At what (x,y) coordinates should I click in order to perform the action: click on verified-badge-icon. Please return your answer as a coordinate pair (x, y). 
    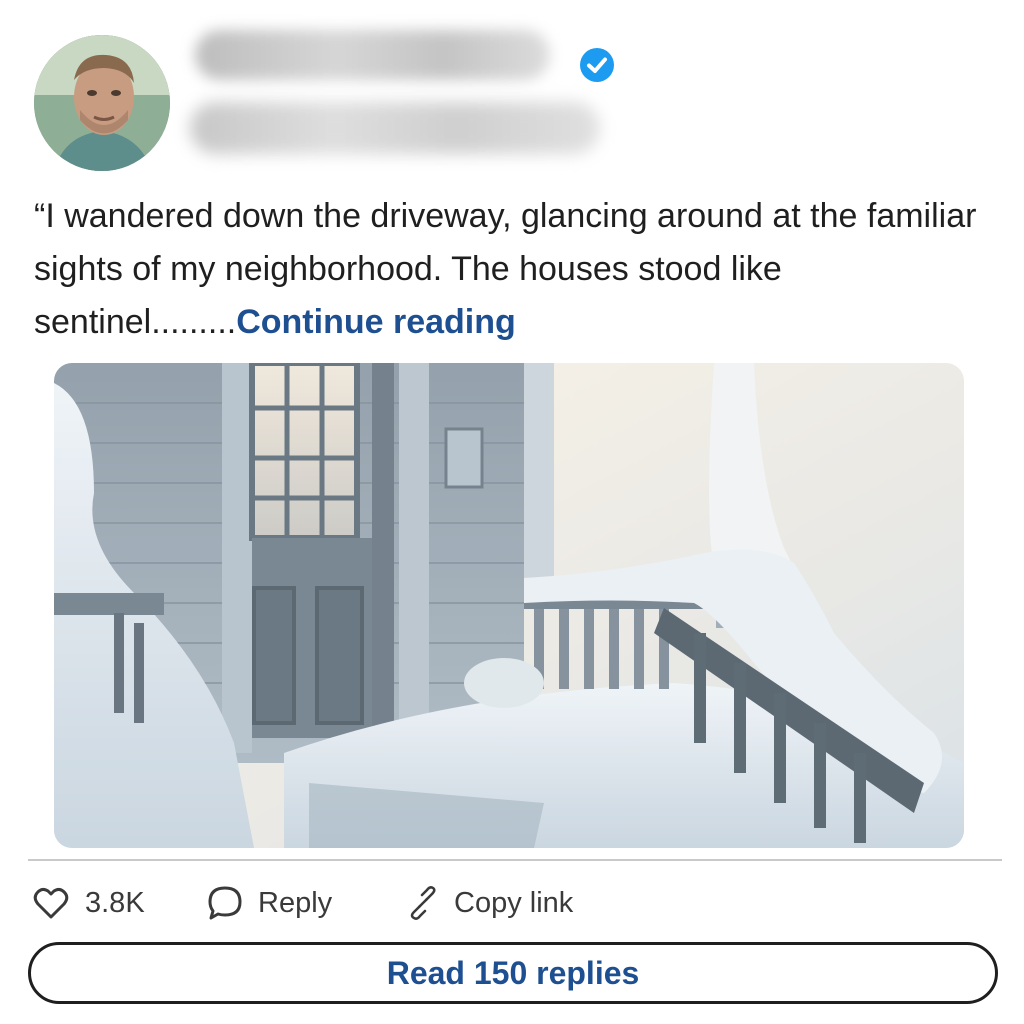
    Looking at the image, I should click on (597, 65).